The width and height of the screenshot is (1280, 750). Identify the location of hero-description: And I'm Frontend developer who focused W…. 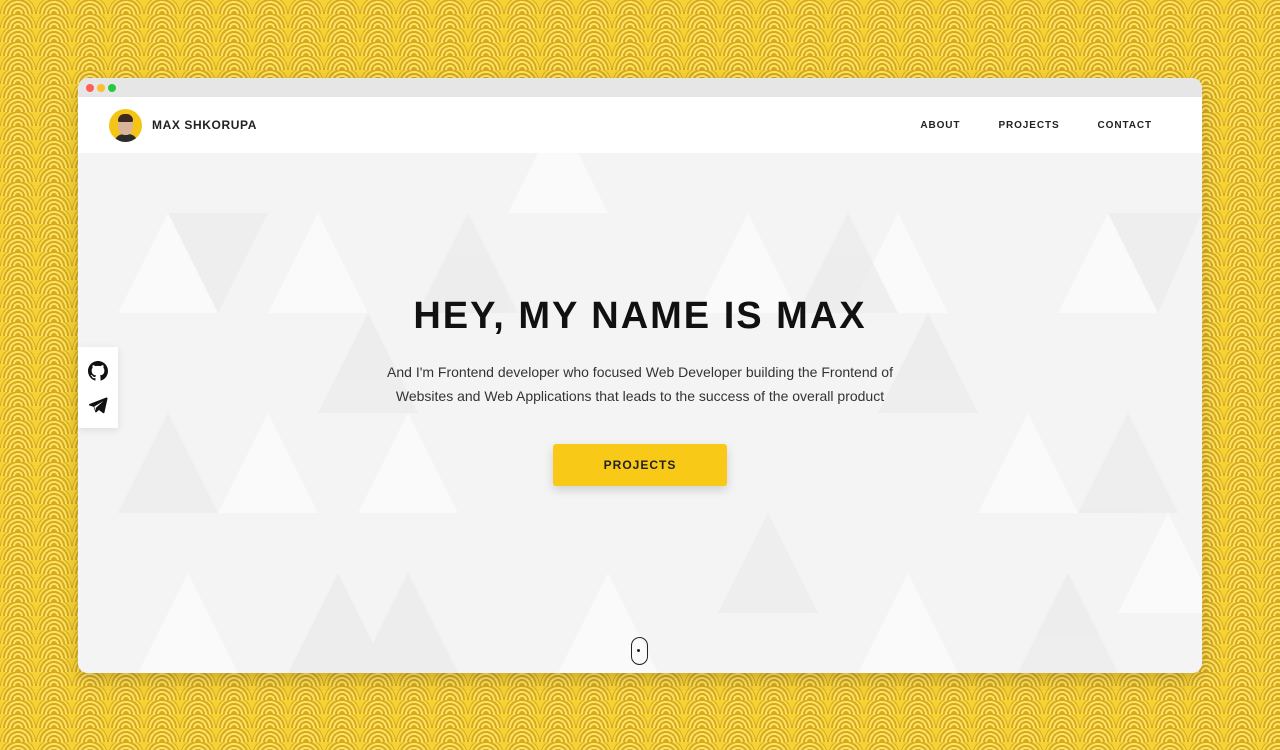
(640, 384).